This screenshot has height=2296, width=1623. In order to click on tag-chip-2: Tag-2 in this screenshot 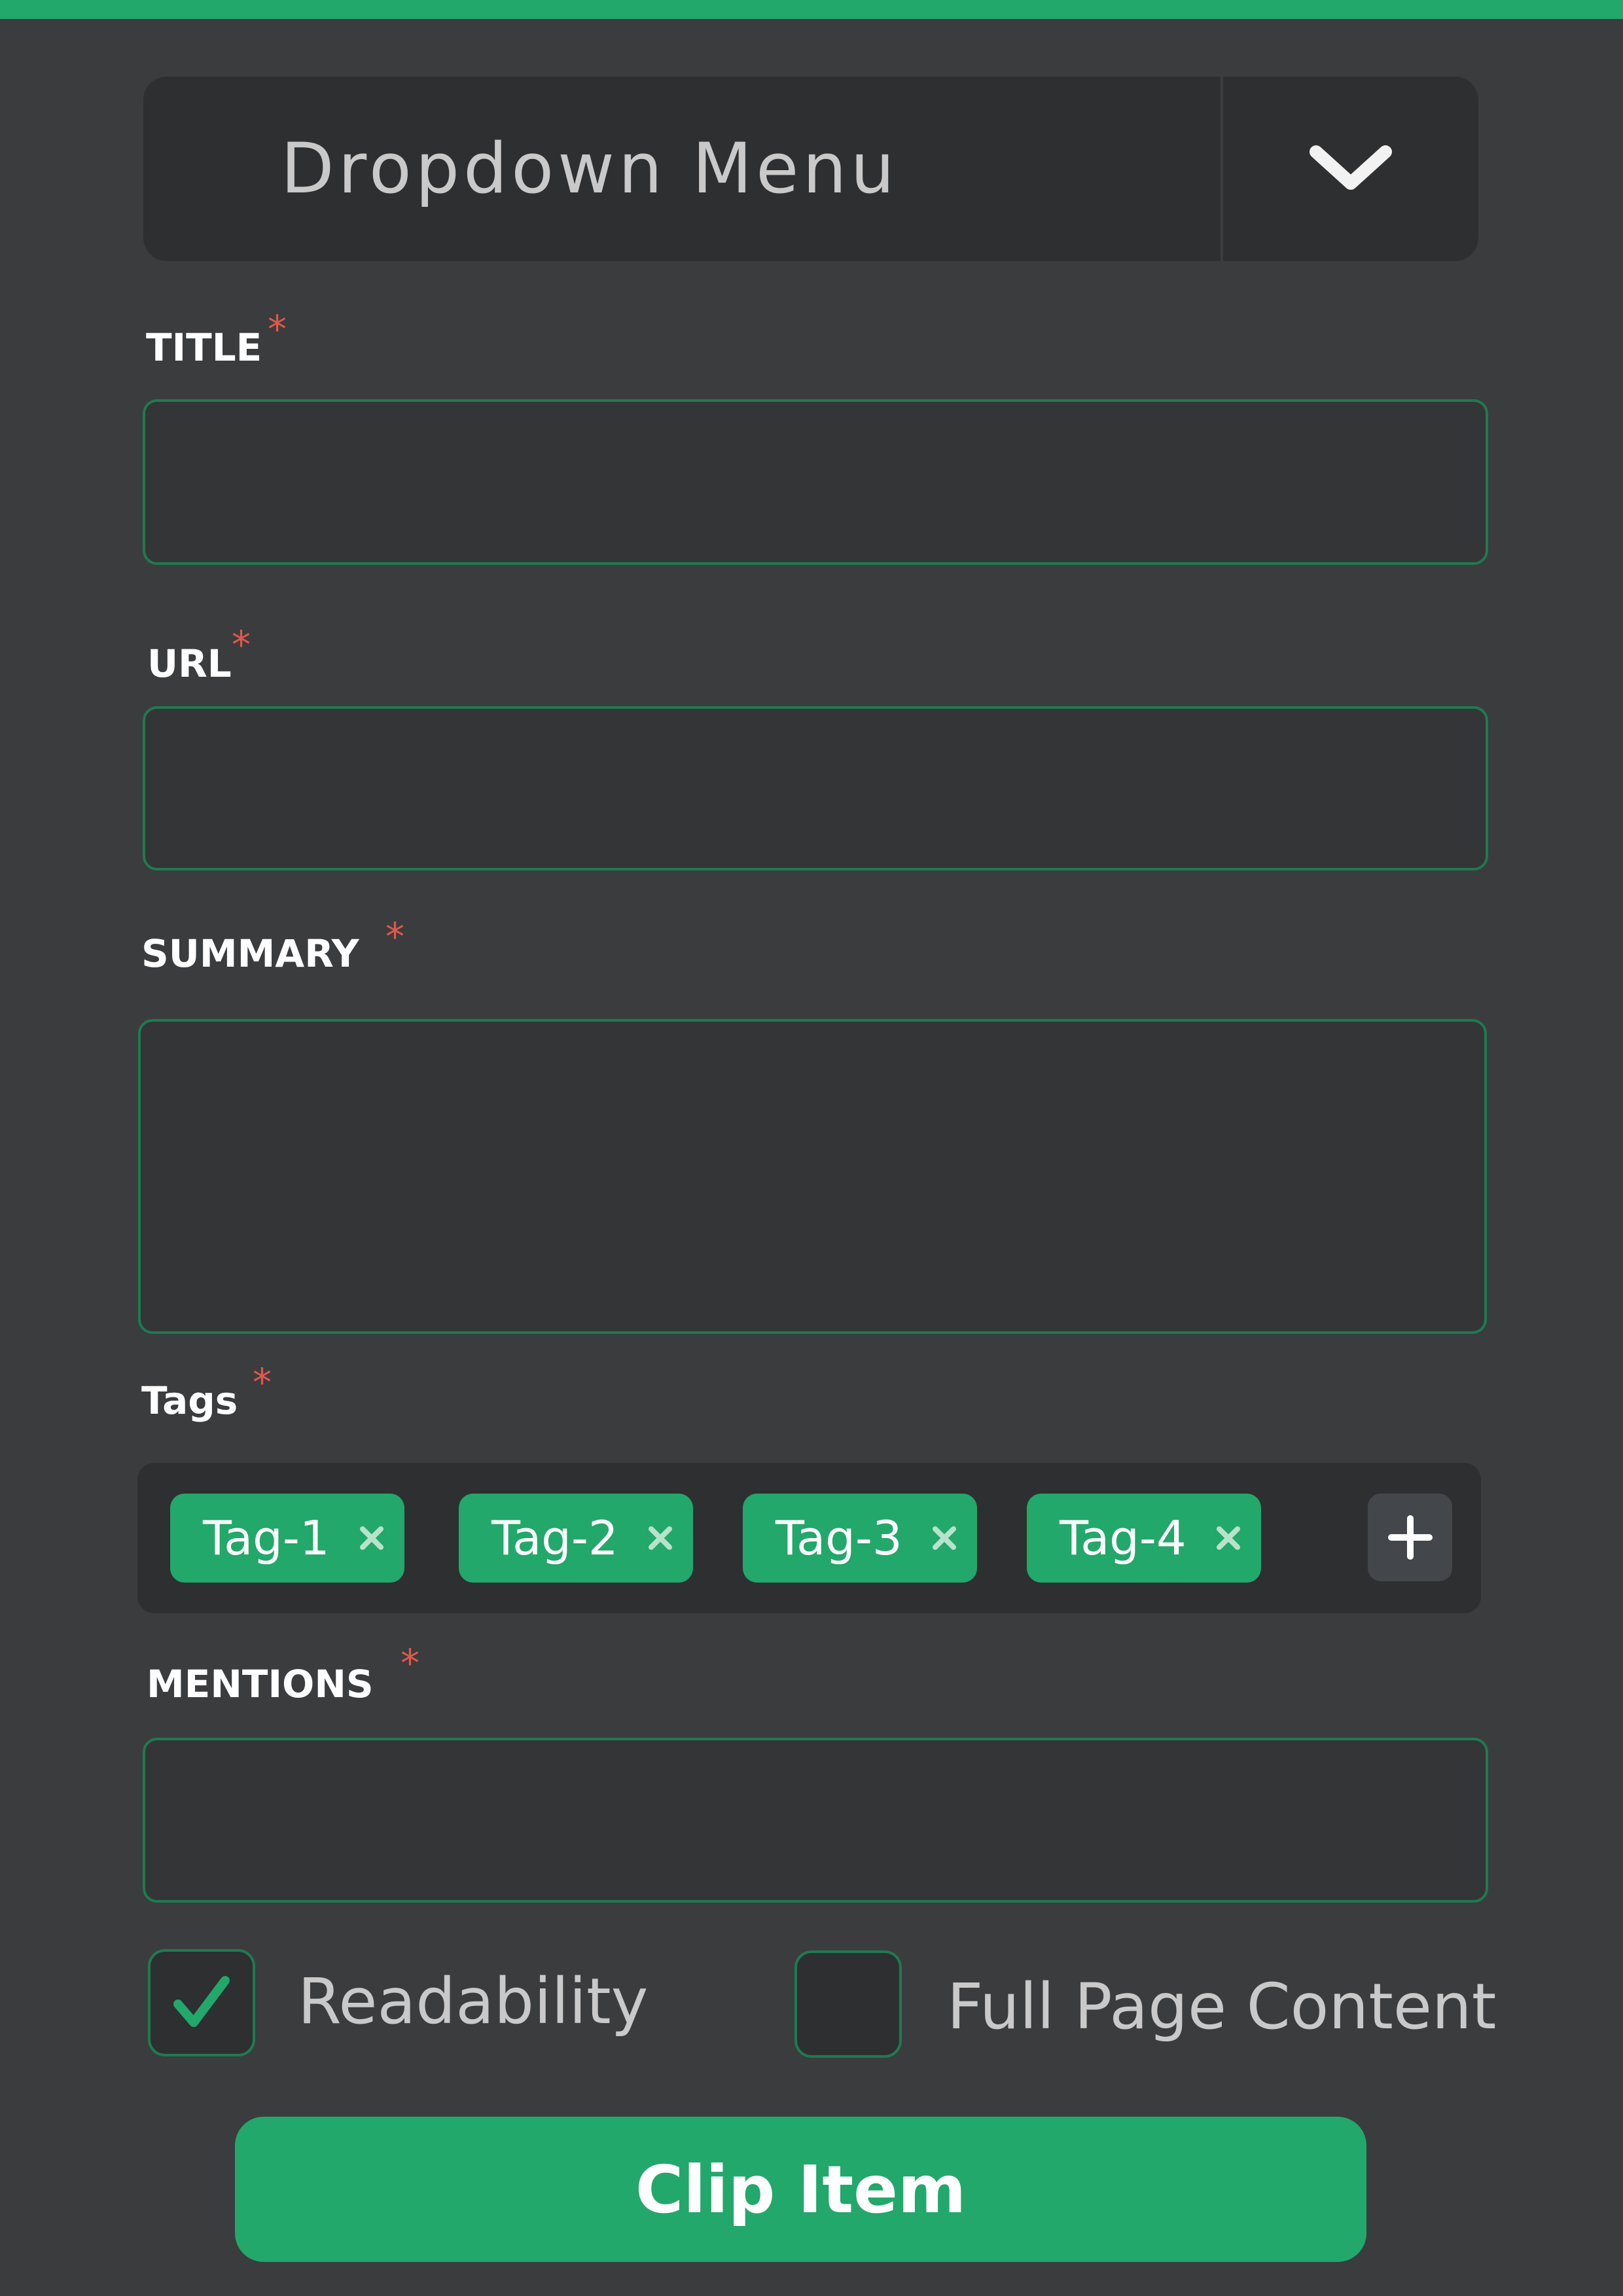, I will do `click(576, 1538)`.